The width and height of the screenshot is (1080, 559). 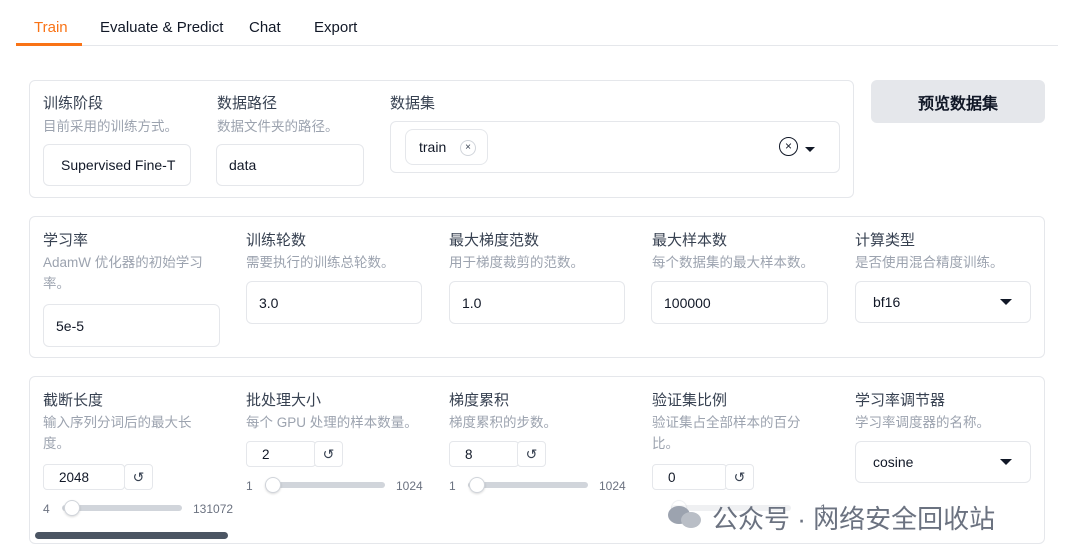 What do you see at coordinates (887, 302) in the screenshot?
I see `compute-type-value: bf16` at bounding box center [887, 302].